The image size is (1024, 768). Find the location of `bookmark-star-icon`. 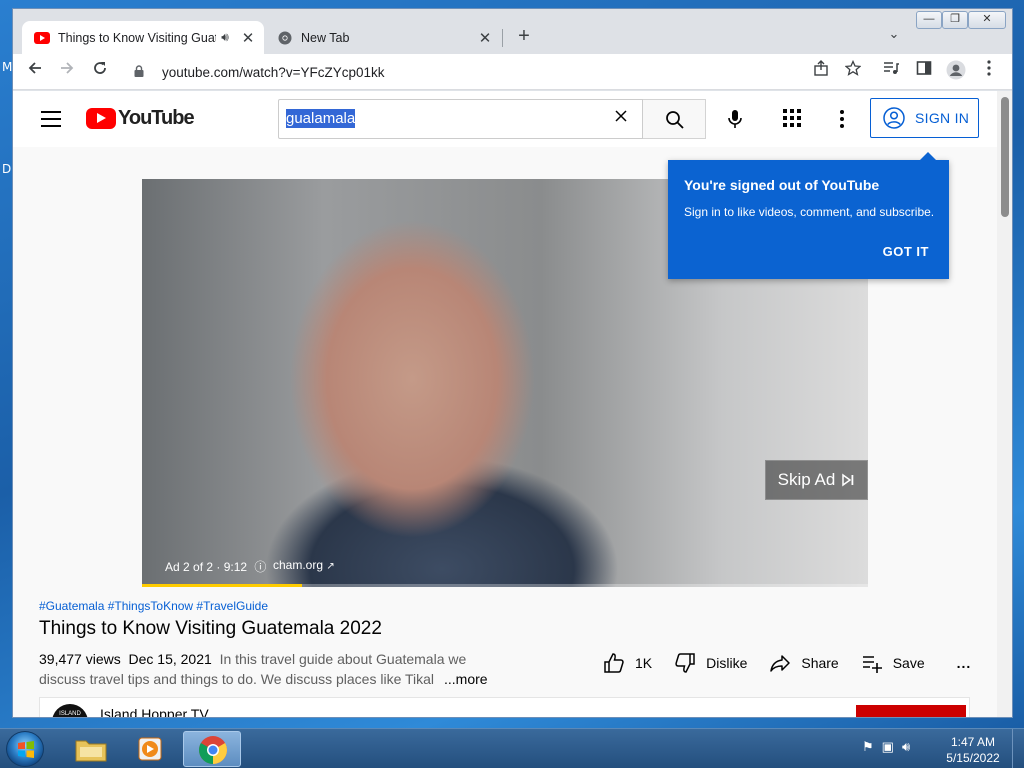

bookmark-star-icon is located at coordinates (853, 71).